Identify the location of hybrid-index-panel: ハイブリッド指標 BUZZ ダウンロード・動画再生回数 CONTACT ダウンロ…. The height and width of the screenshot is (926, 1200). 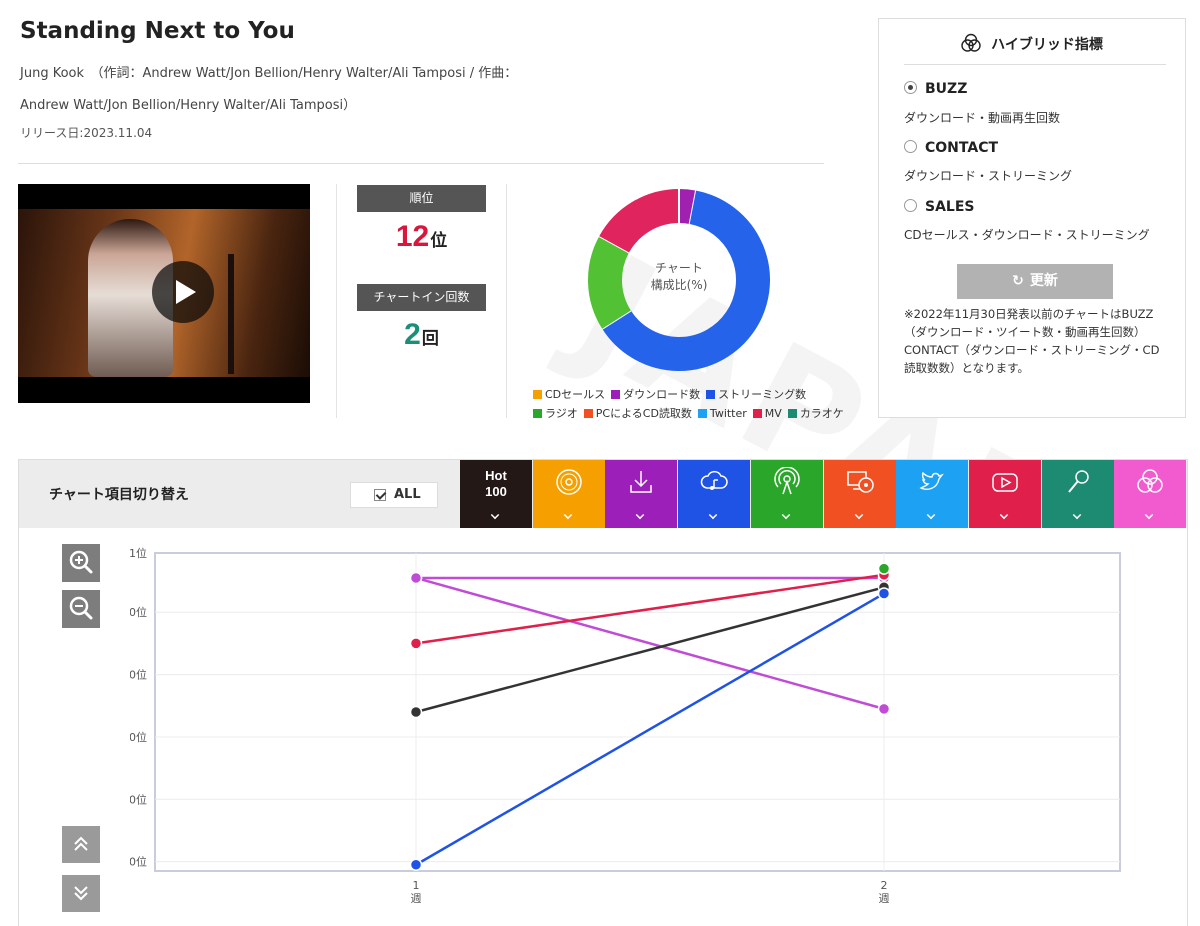
(1032, 218).